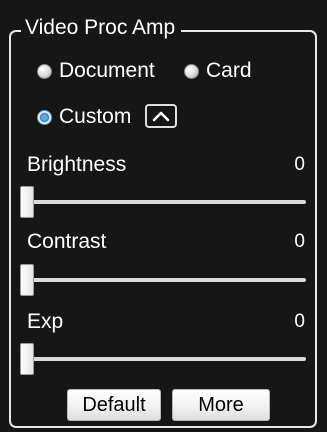 This screenshot has width=327, height=432. I want to click on exp-value: 0, so click(299, 321).